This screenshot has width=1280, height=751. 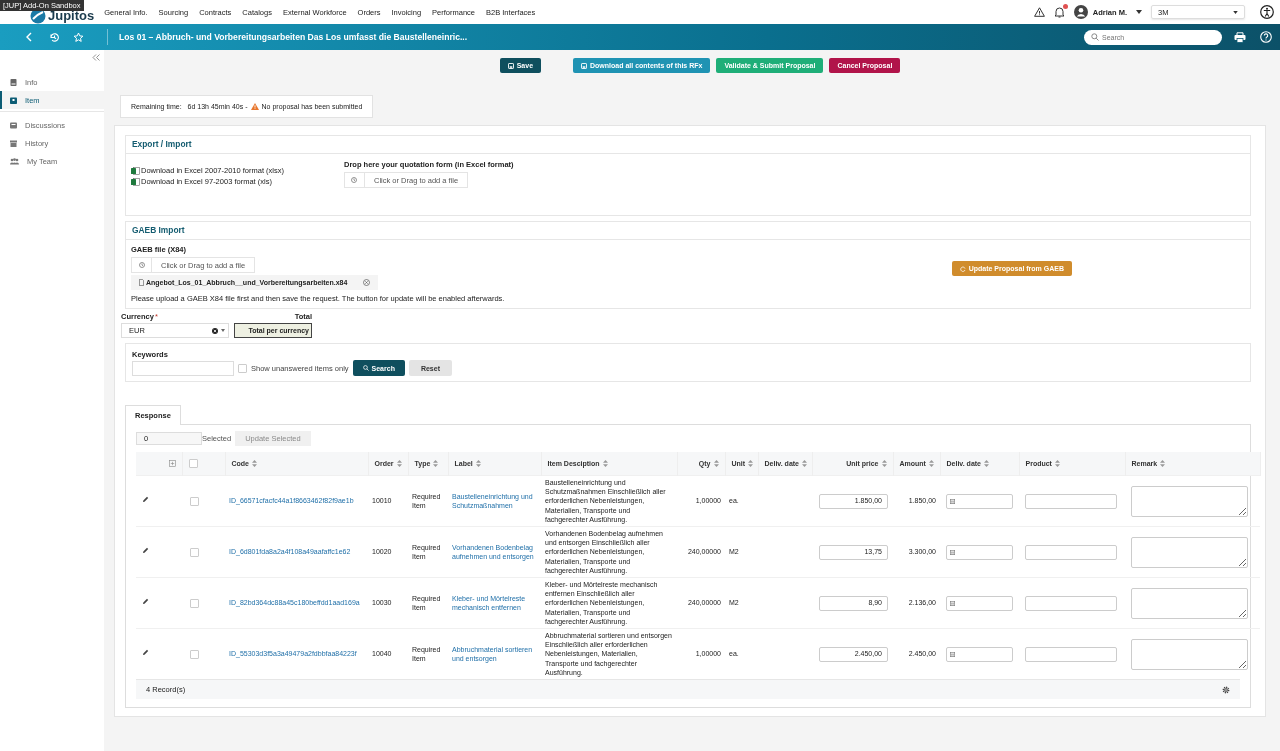 What do you see at coordinates (13, 143) in the screenshot?
I see `archive-icon` at bounding box center [13, 143].